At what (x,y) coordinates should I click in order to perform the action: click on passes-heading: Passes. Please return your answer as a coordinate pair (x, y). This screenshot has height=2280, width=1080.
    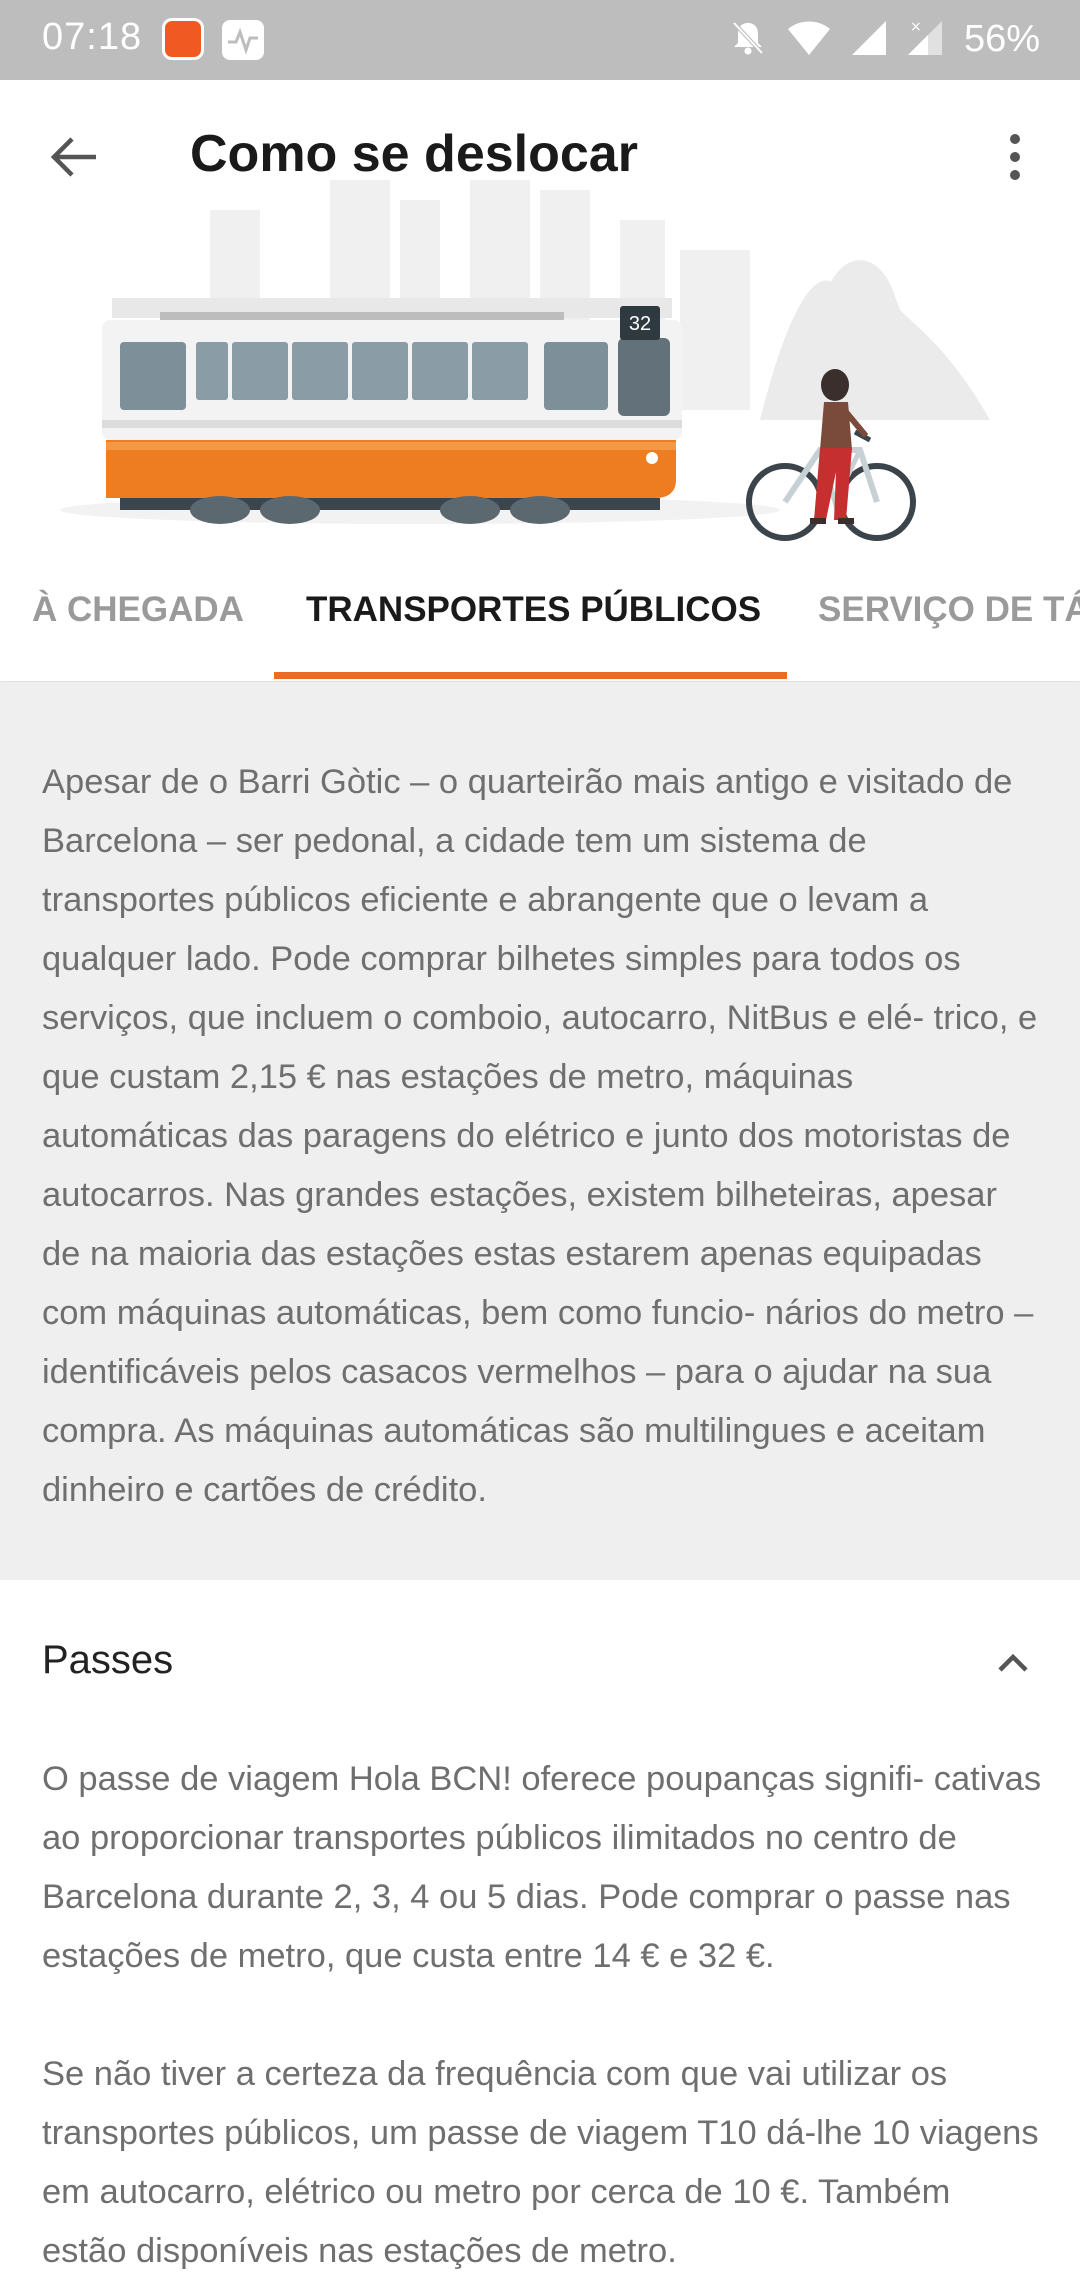
    Looking at the image, I should click on (107, 1660).